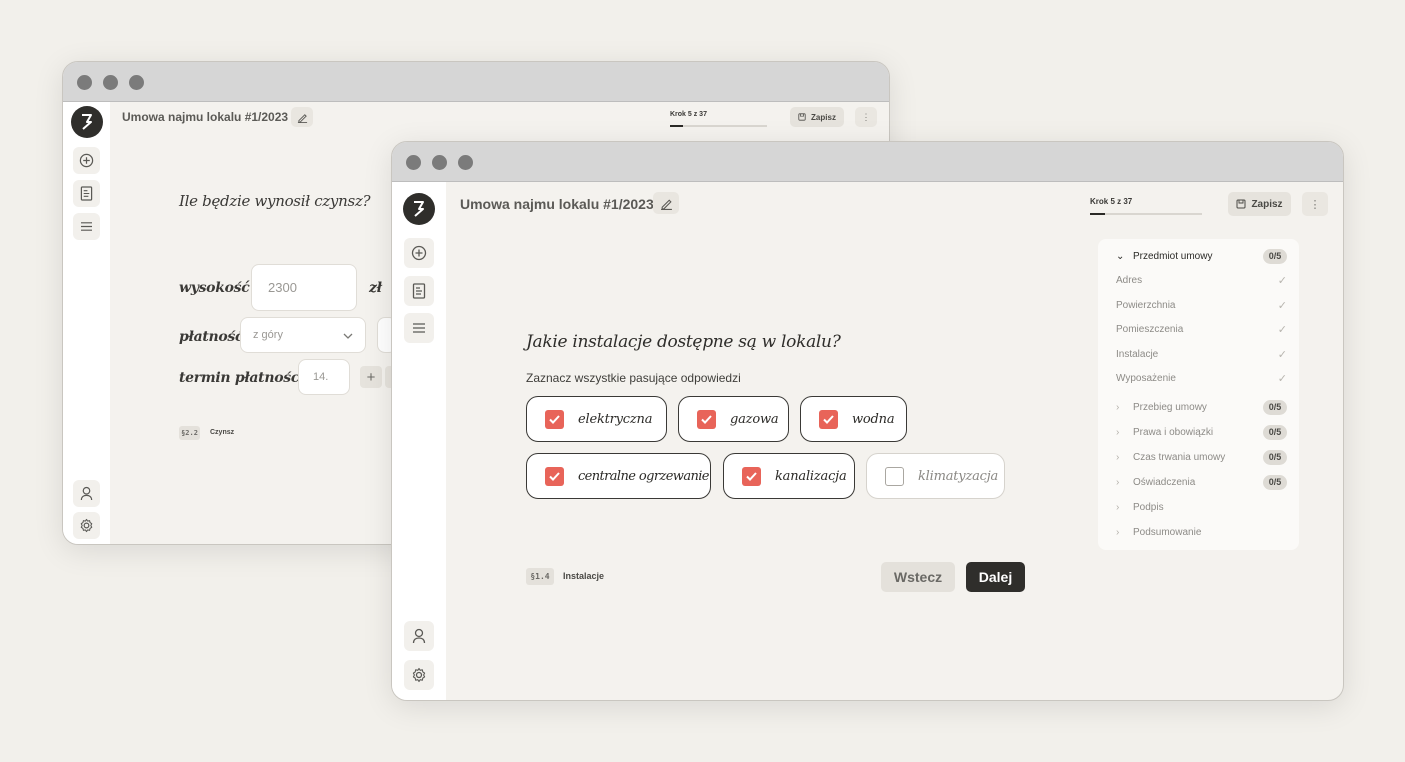  I want to click on option-label: elektryczna, so click(615, 419).